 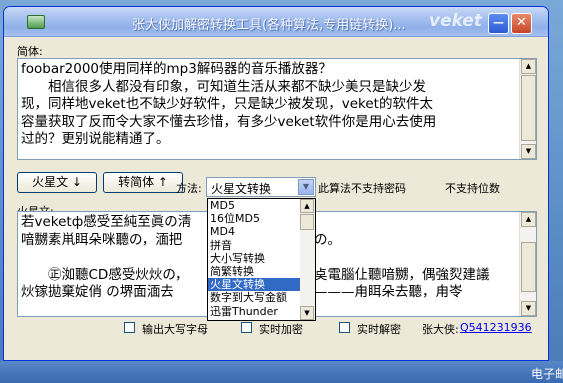 I want to click on source-line: 相信很多人都没有印象，可知道生活从来都不缺少美只是缺少发, so click(x=223, y=86).